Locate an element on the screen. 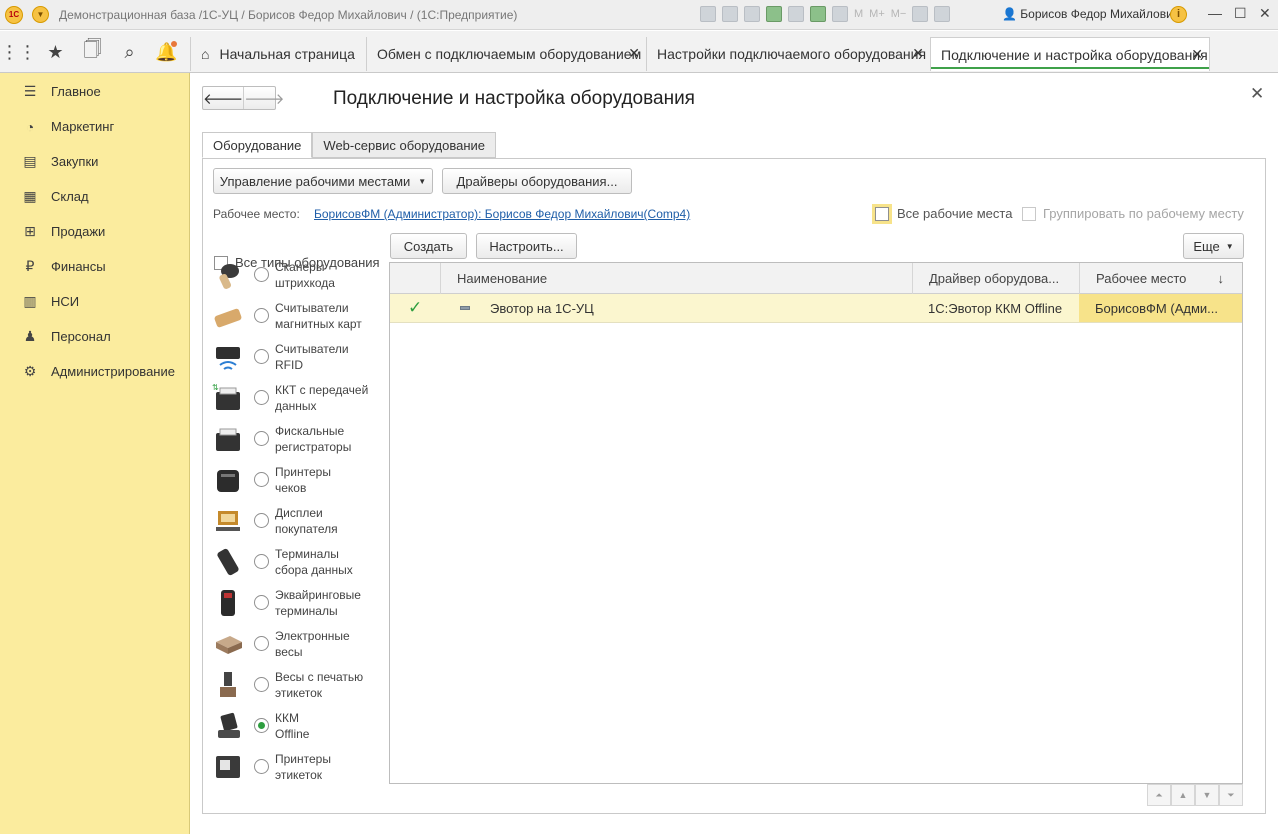 Image resolution: width=1278 pixels, height=834 pixels. search-icon: ⌕ is located at coordinates (129, 52).